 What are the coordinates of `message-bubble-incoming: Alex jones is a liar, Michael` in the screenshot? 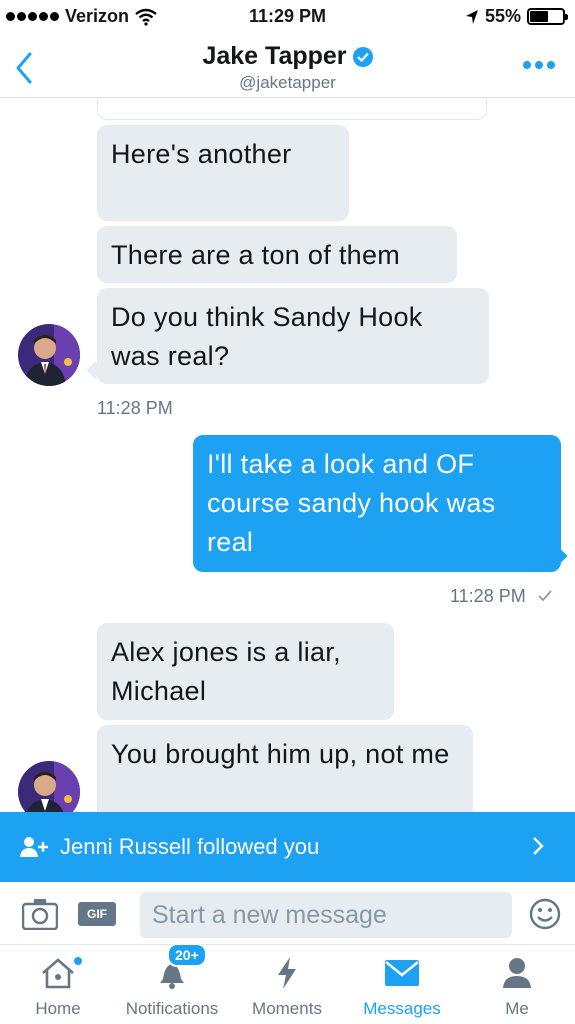 It's located at (245, 671).